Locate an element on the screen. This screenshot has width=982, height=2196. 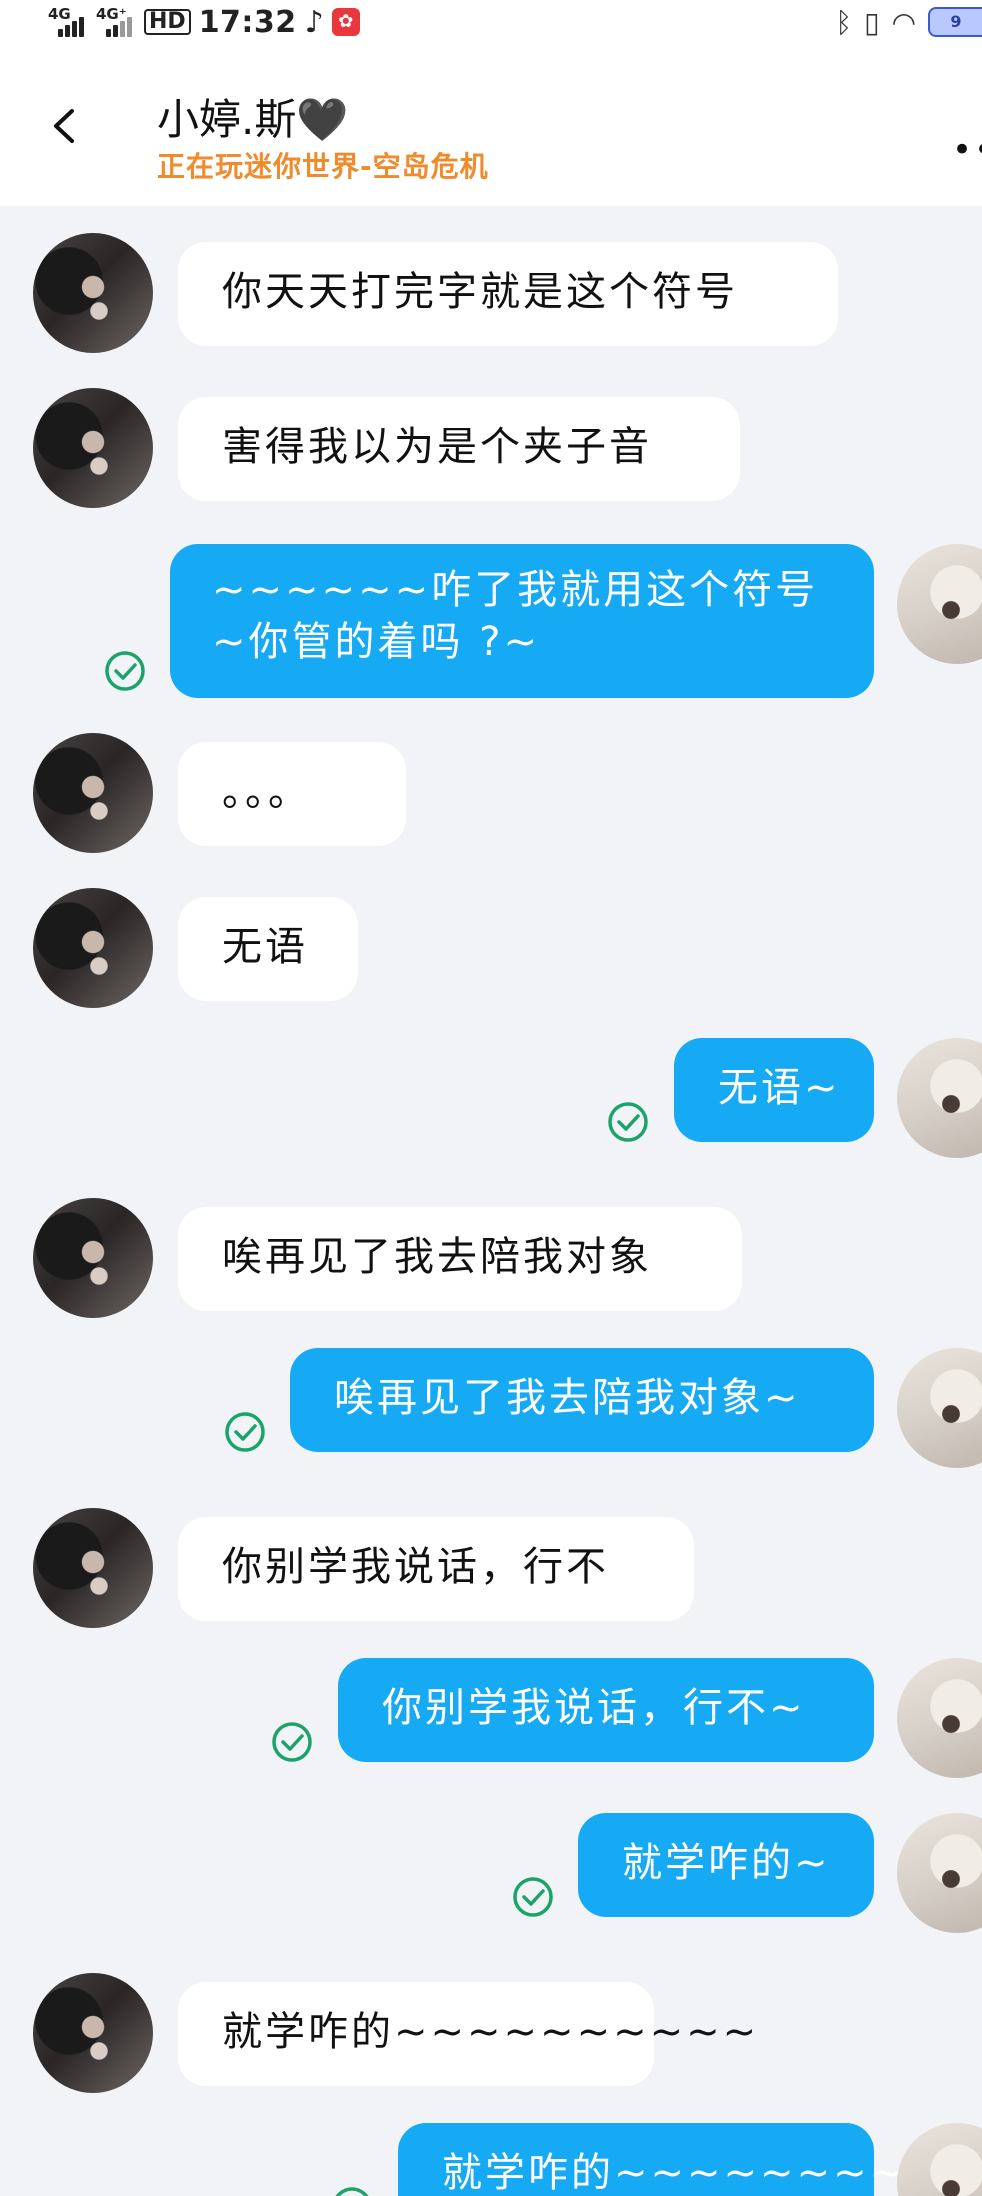
message-row: 唉再见了我去陪我对象 is located at coordinates (491, 1255).